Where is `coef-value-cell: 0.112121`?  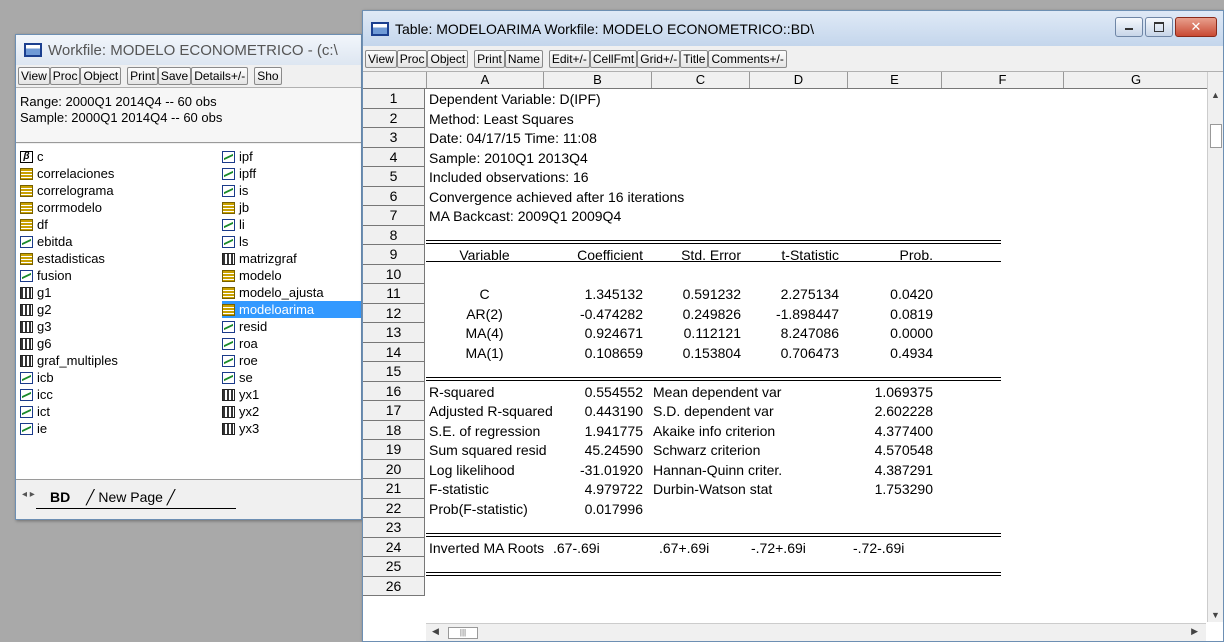 coef-value-cell: 0.112121 is located at coordinates (689, 333).